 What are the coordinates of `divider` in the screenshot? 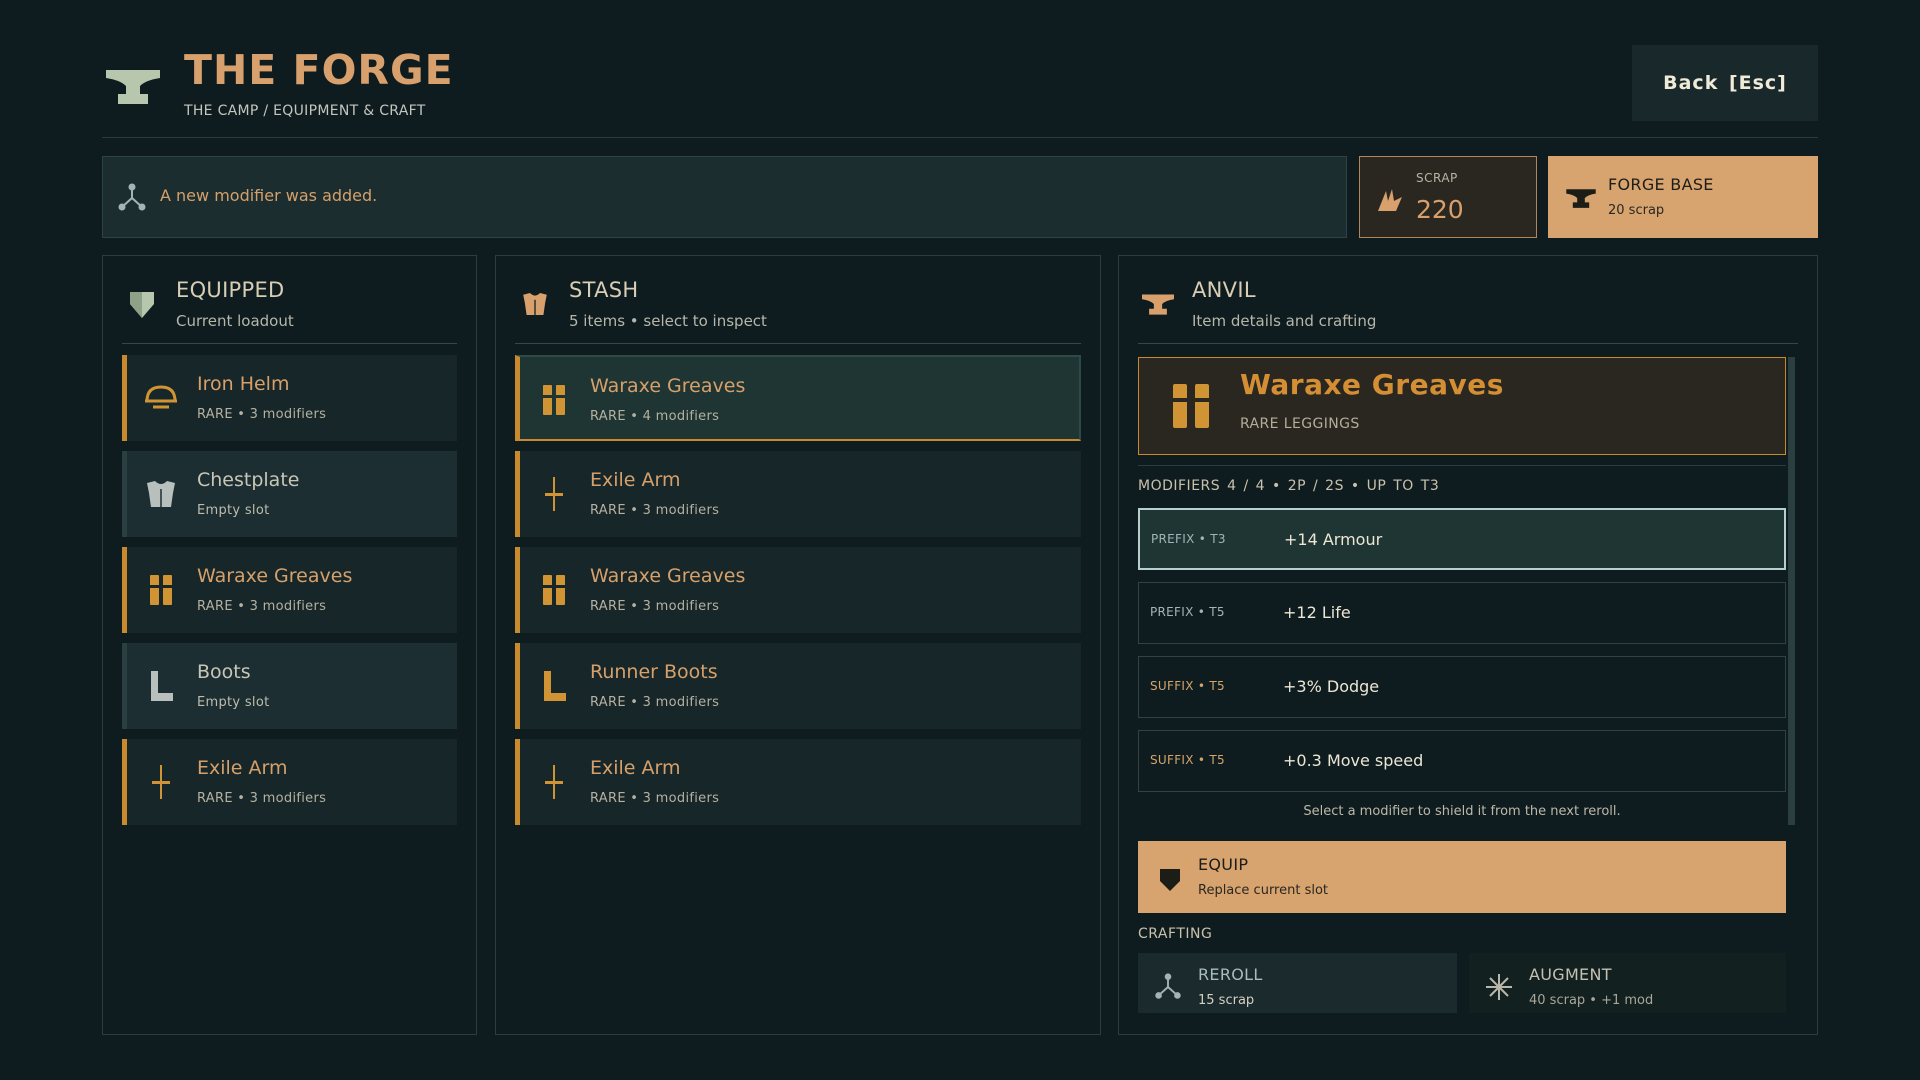 It's located at (1462, 465).